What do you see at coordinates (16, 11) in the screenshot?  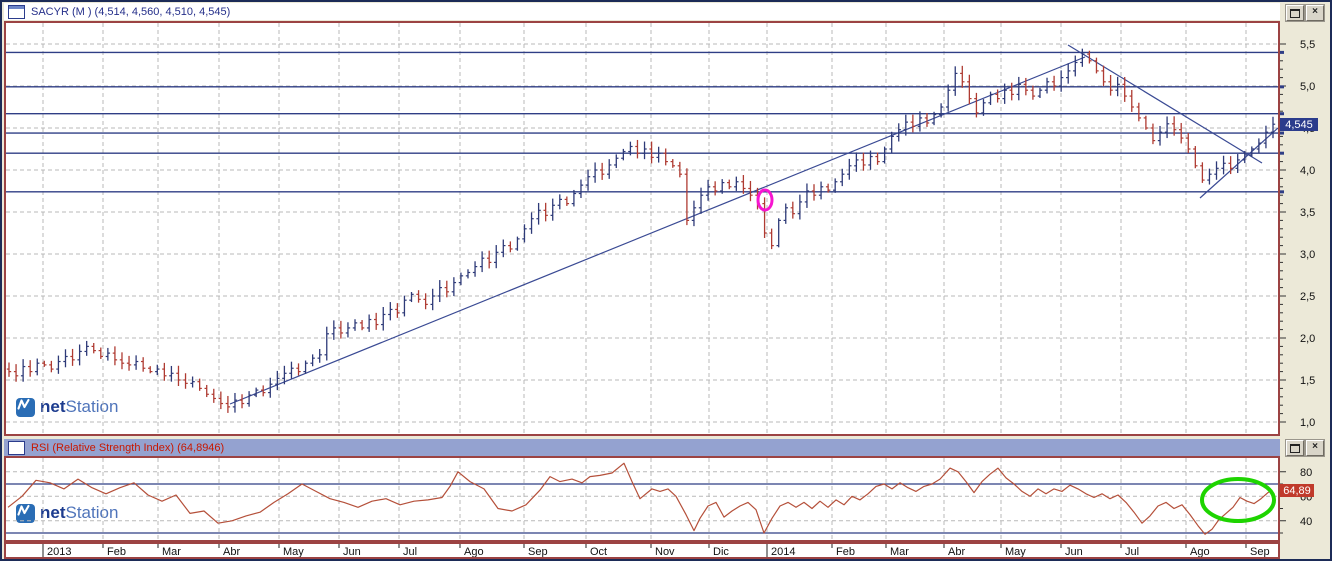 I see `chart-window-icon` at bounding box center [16, 11].